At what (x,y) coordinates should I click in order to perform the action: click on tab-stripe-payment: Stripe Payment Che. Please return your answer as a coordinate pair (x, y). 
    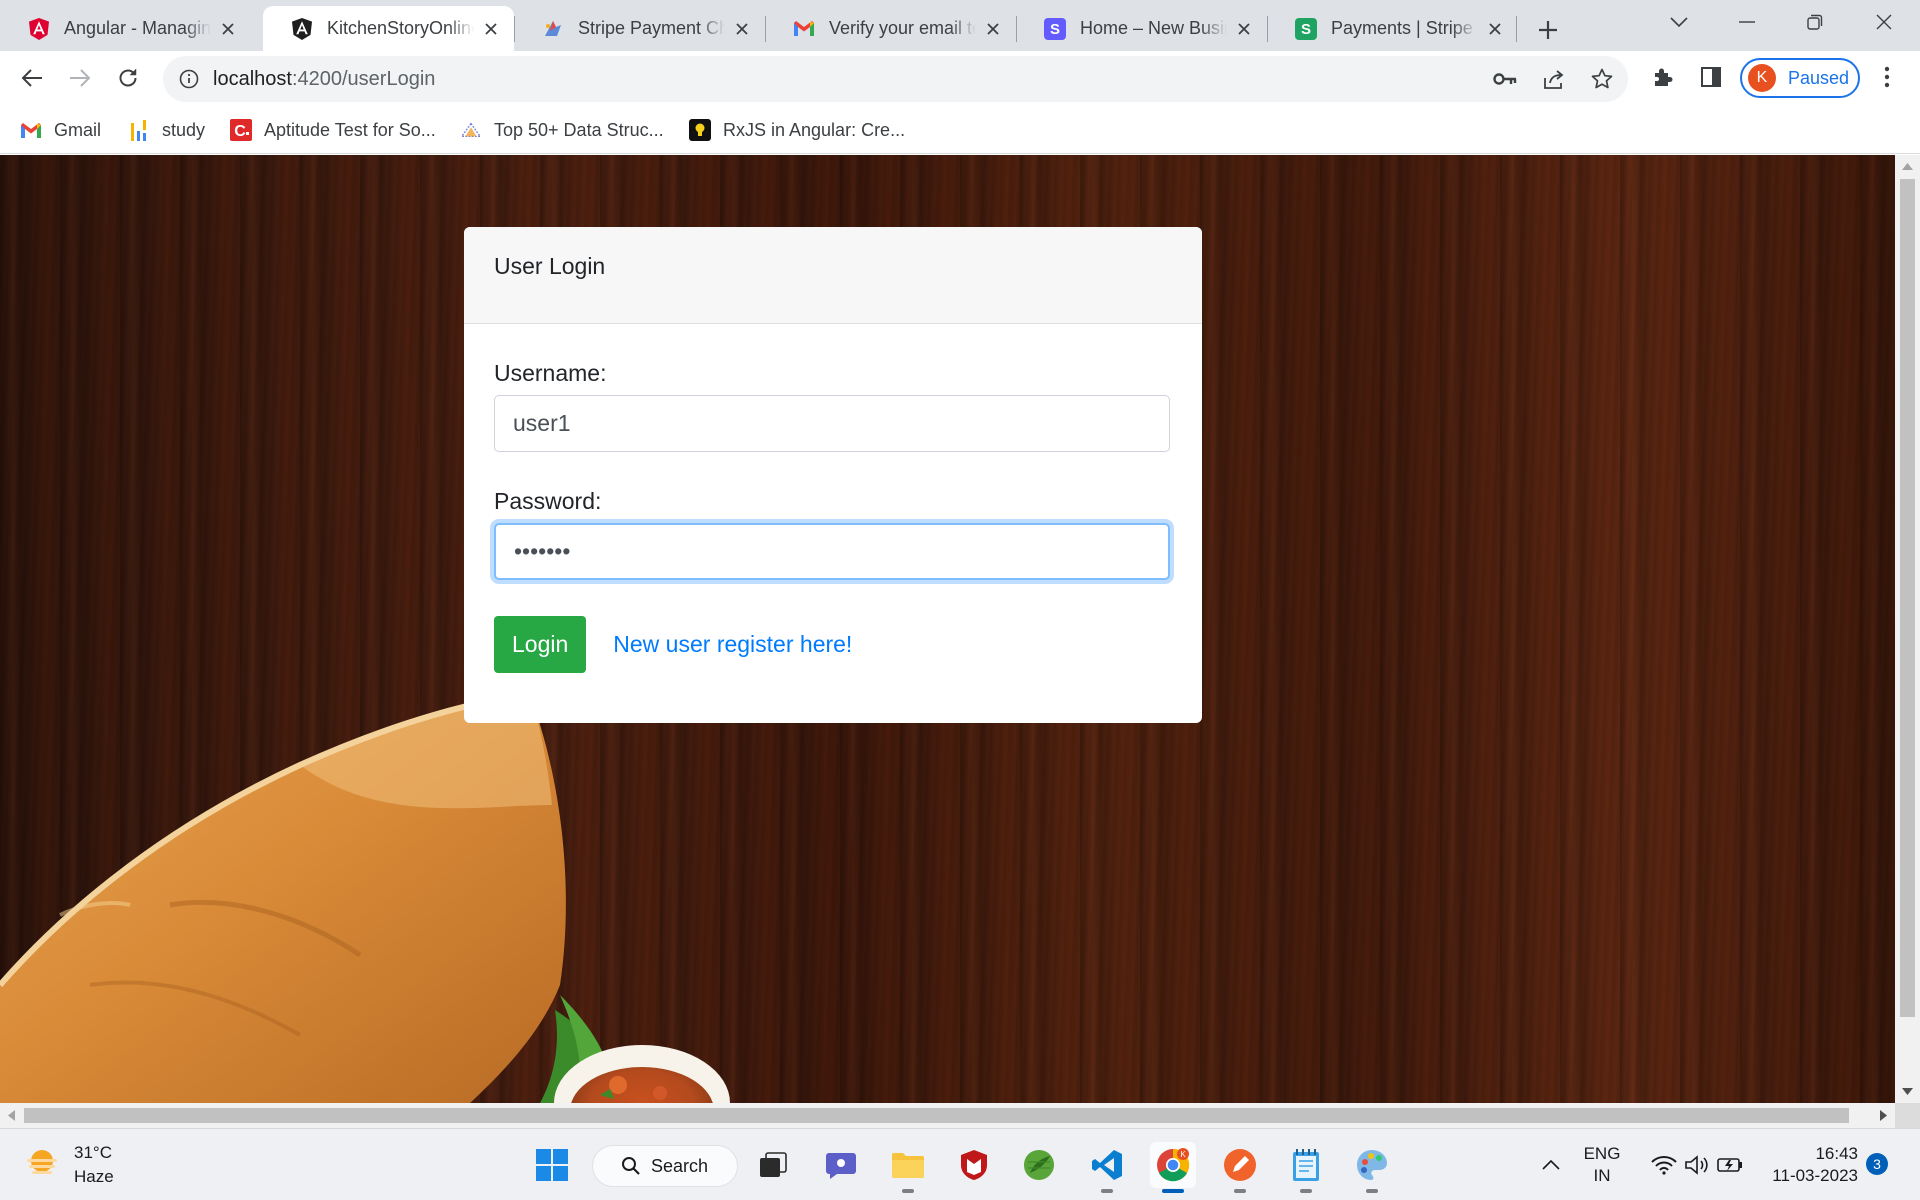
    Looking at the image, I should click on (639, 28).